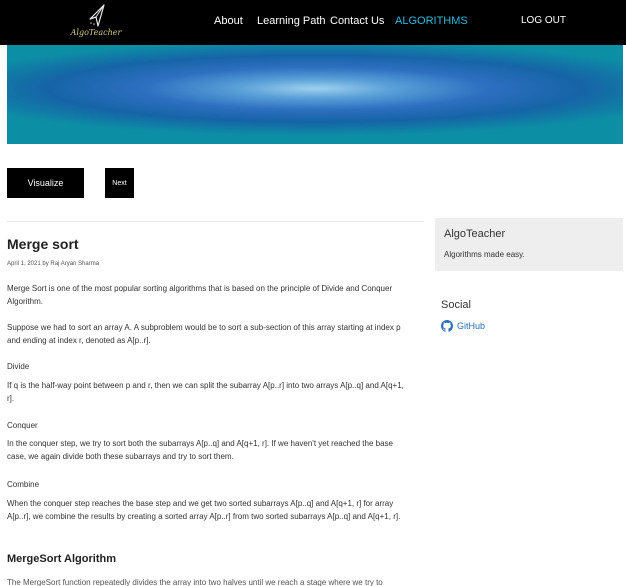 This screenshot has width=626, height=586. Describe the element at coordinates (96, 32) in the screenshot. I see `logo-text: AlgoTeacher` at that location.